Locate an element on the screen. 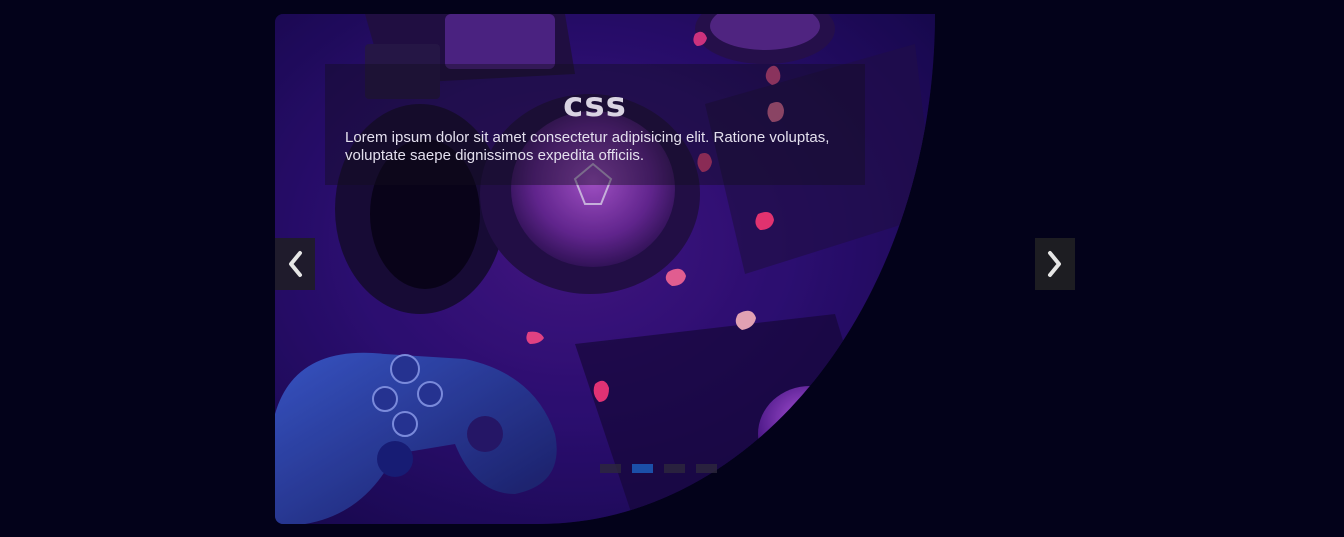 This screenshot has width=1344, height=537. next-slide-button is located at coordinates (1055, 264).